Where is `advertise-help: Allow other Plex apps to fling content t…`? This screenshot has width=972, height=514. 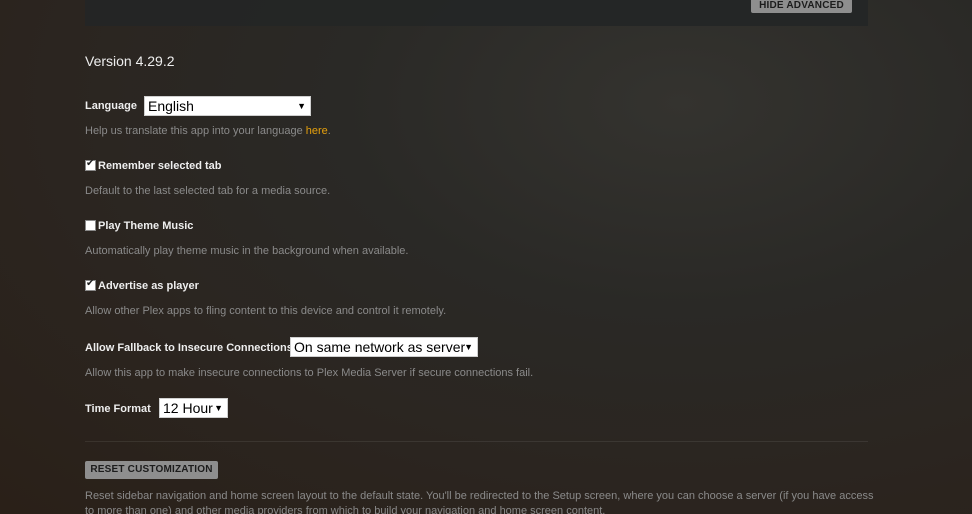
advertise-help: Allow other Plex apps to fling content t… is located at coordinates (266, 311).